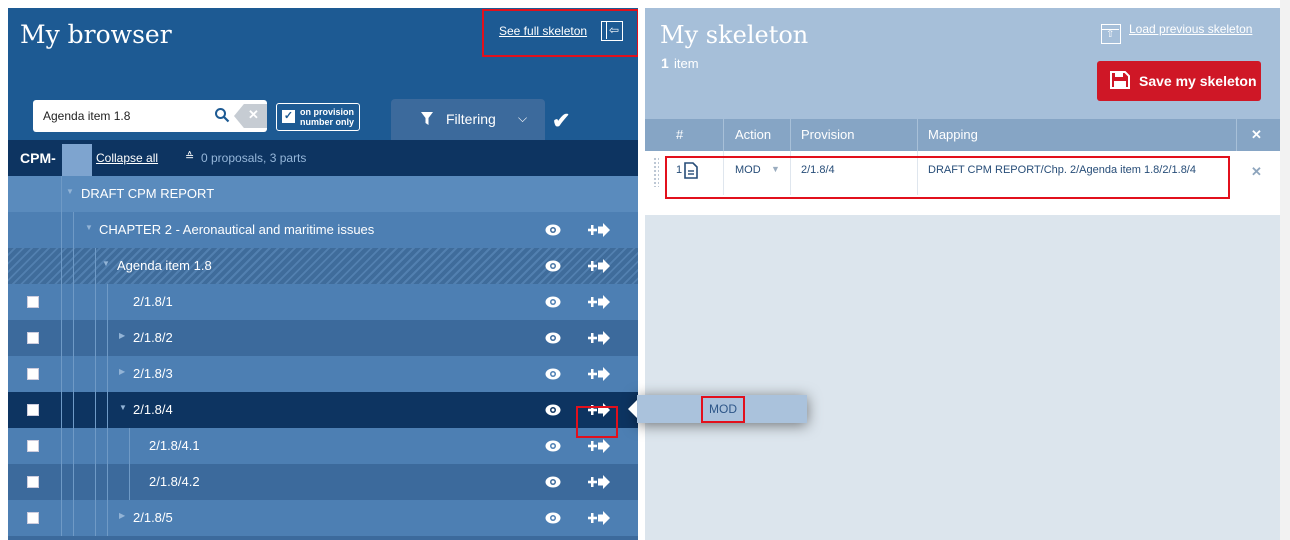 The image size is (1290, 540). Describe the element at coordinates (612, 31) in the screenshot. I see `expand-panel-icon: ⇦` at that location.